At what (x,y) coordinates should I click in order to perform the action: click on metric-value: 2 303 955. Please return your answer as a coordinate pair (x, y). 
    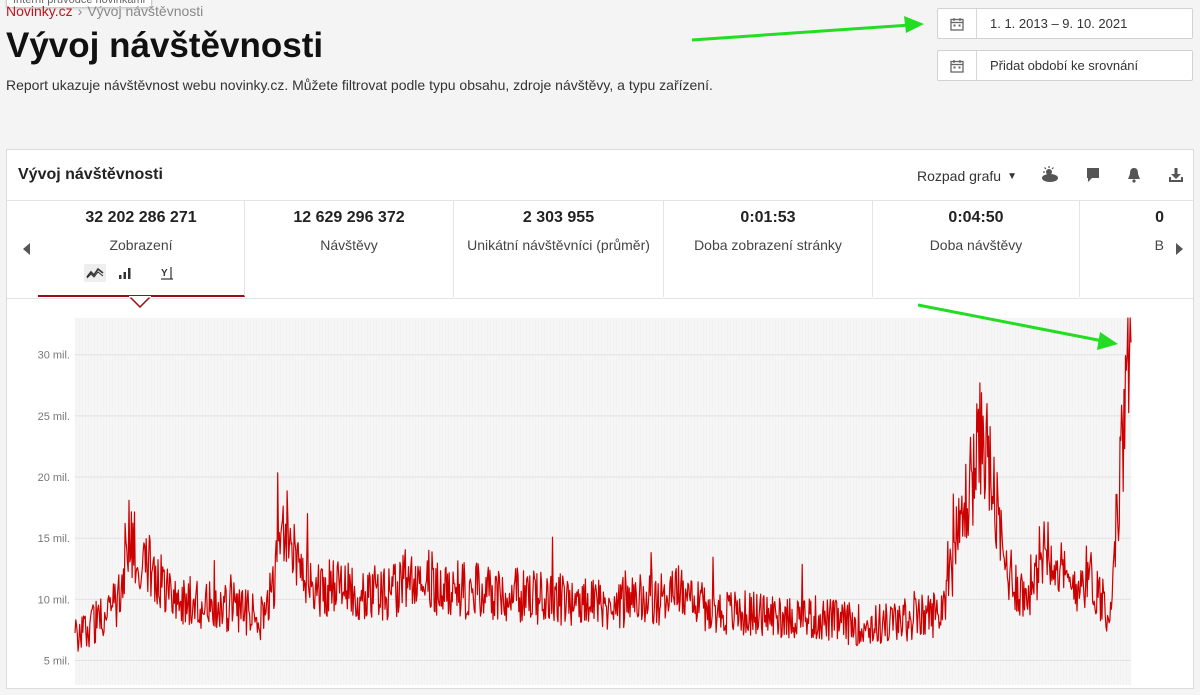
    Looking at the image, I should click on (558, 217).